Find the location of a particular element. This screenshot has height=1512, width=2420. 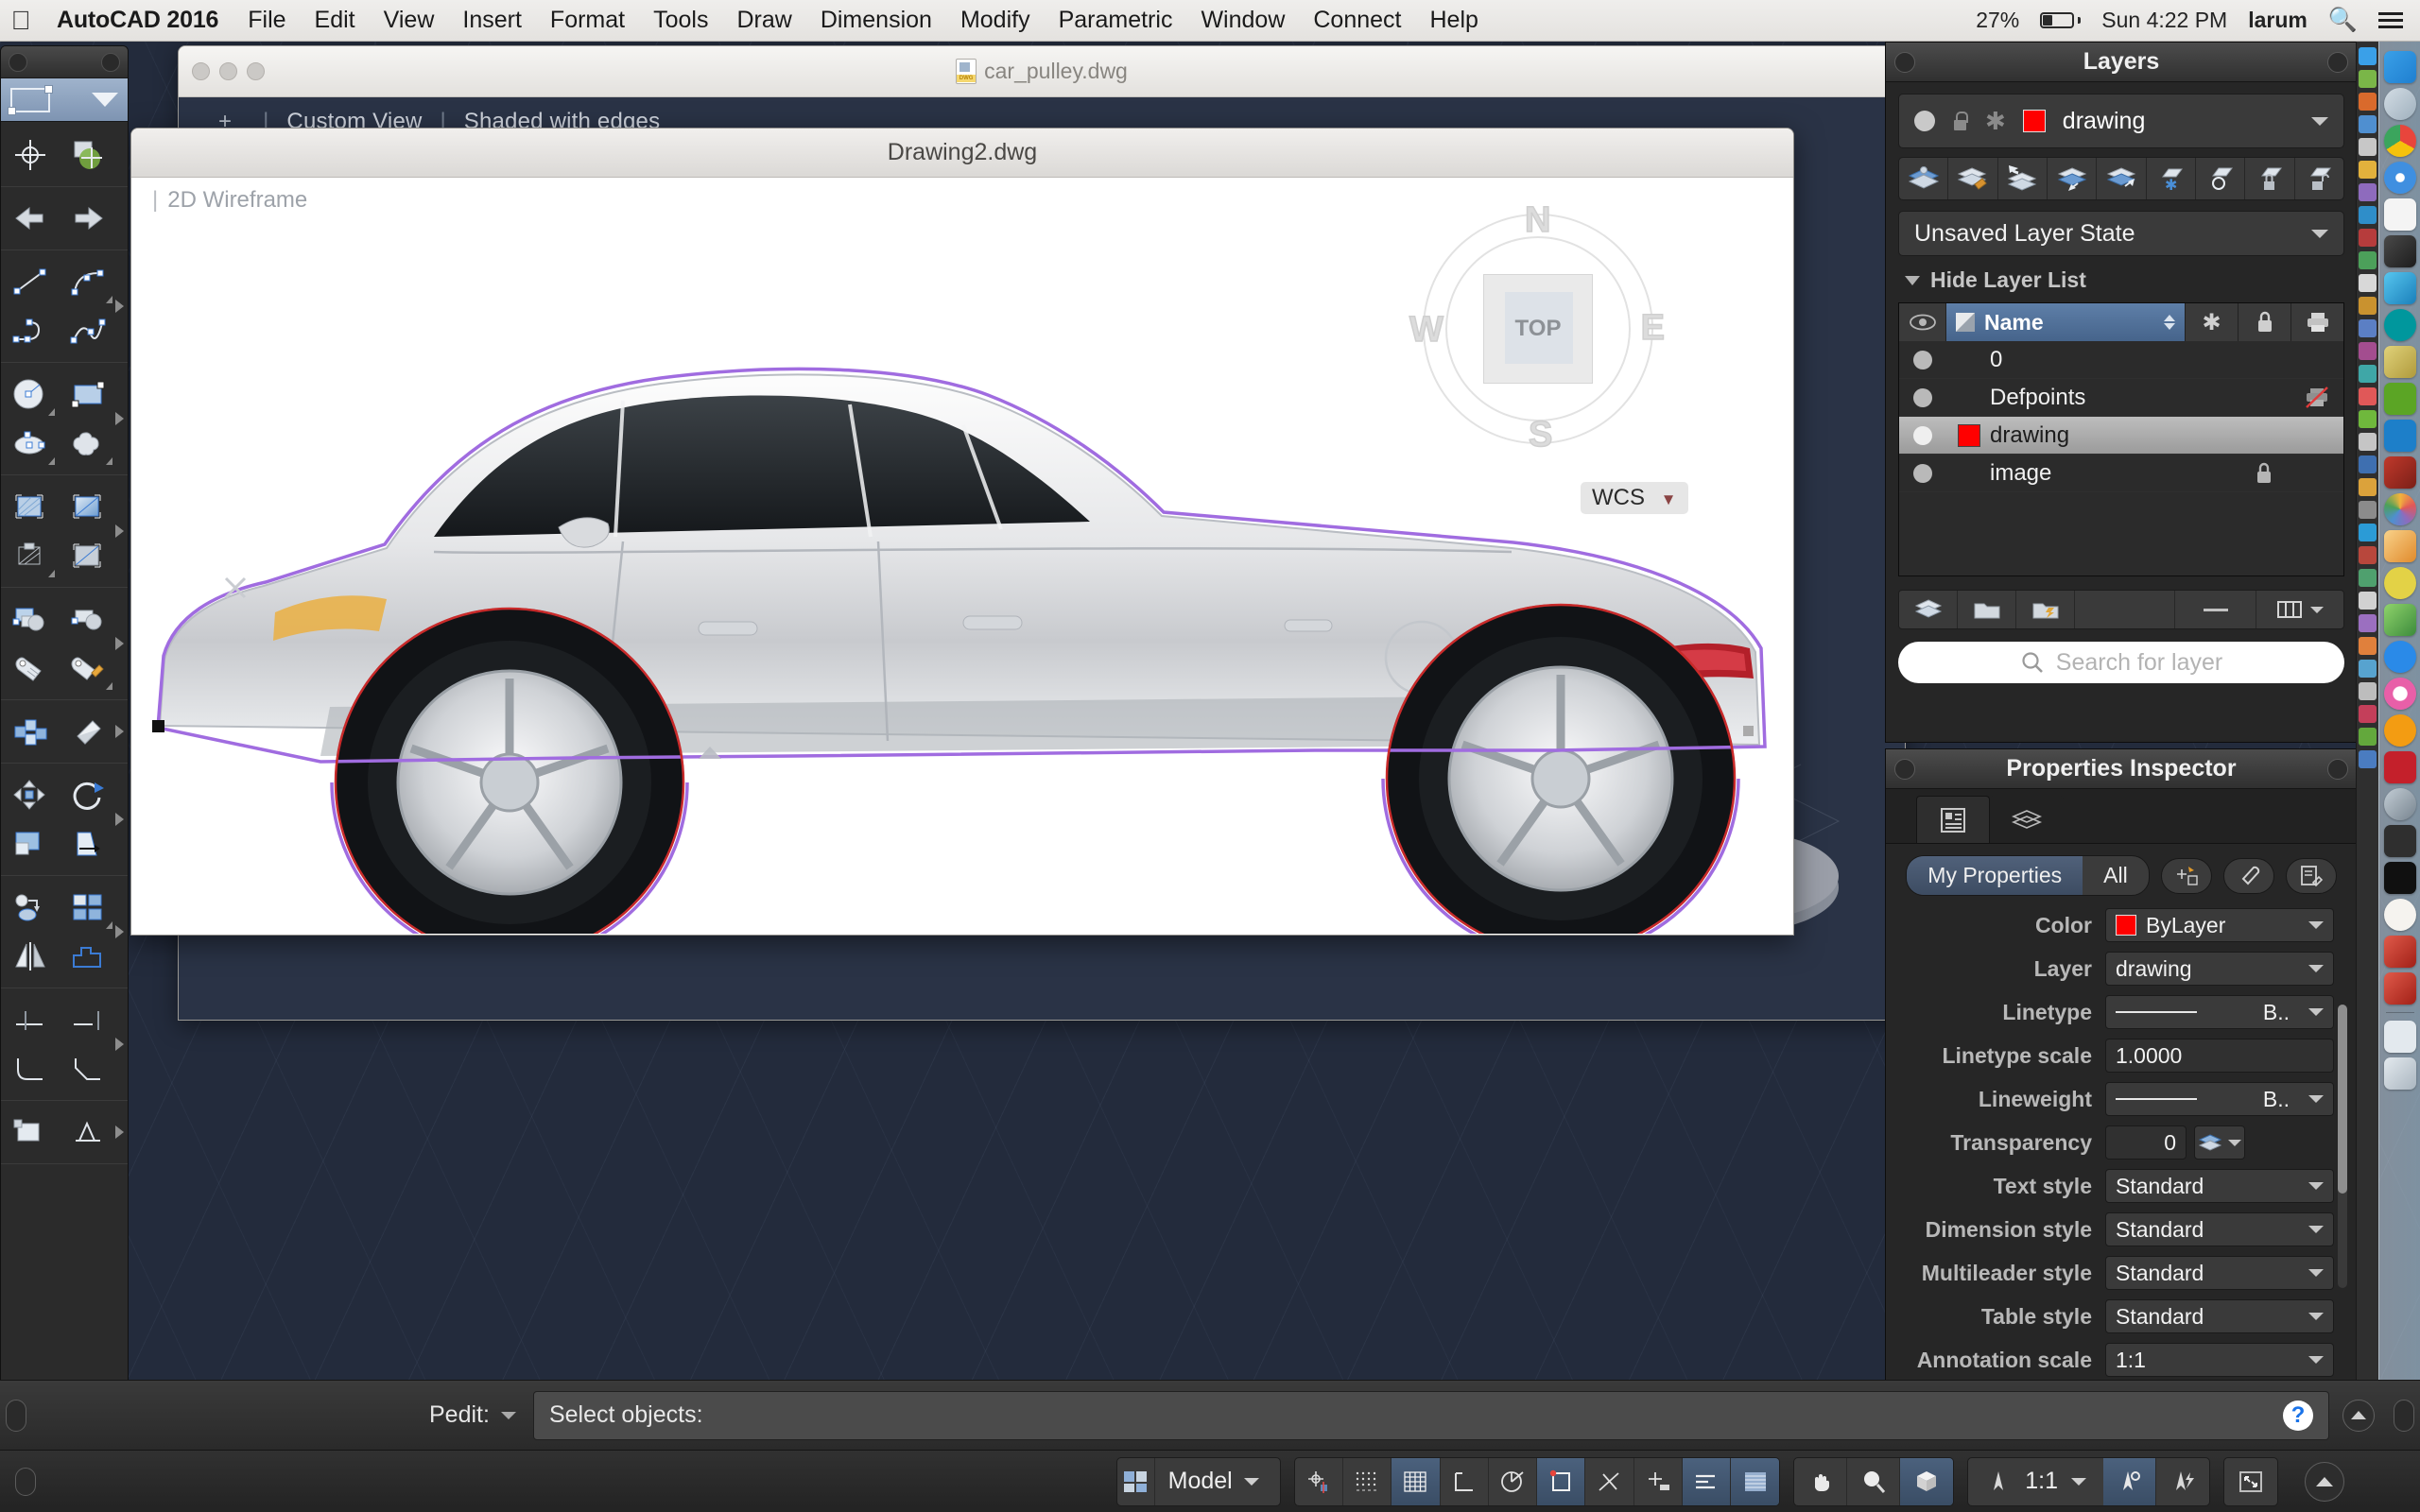

layers-collapse-icon is located at coordinates (2338, 62).